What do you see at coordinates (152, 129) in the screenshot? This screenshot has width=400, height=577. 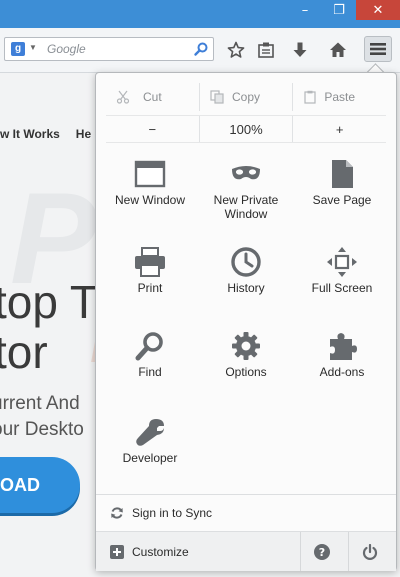 I see `zoom-out-button: −` at bounding box center [152, 129].